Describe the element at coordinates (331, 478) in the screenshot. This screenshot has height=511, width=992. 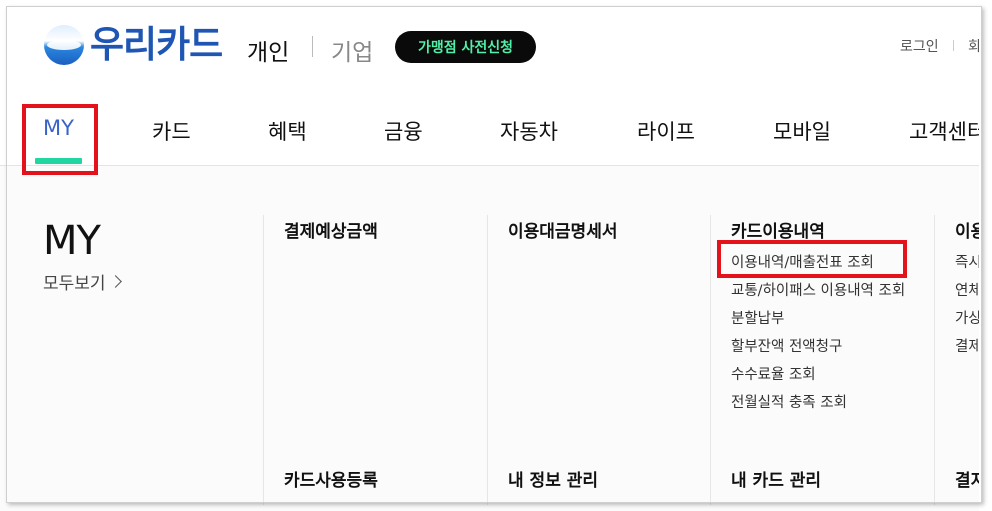
I see `menu-card-register: 카드사용등록` at that location.